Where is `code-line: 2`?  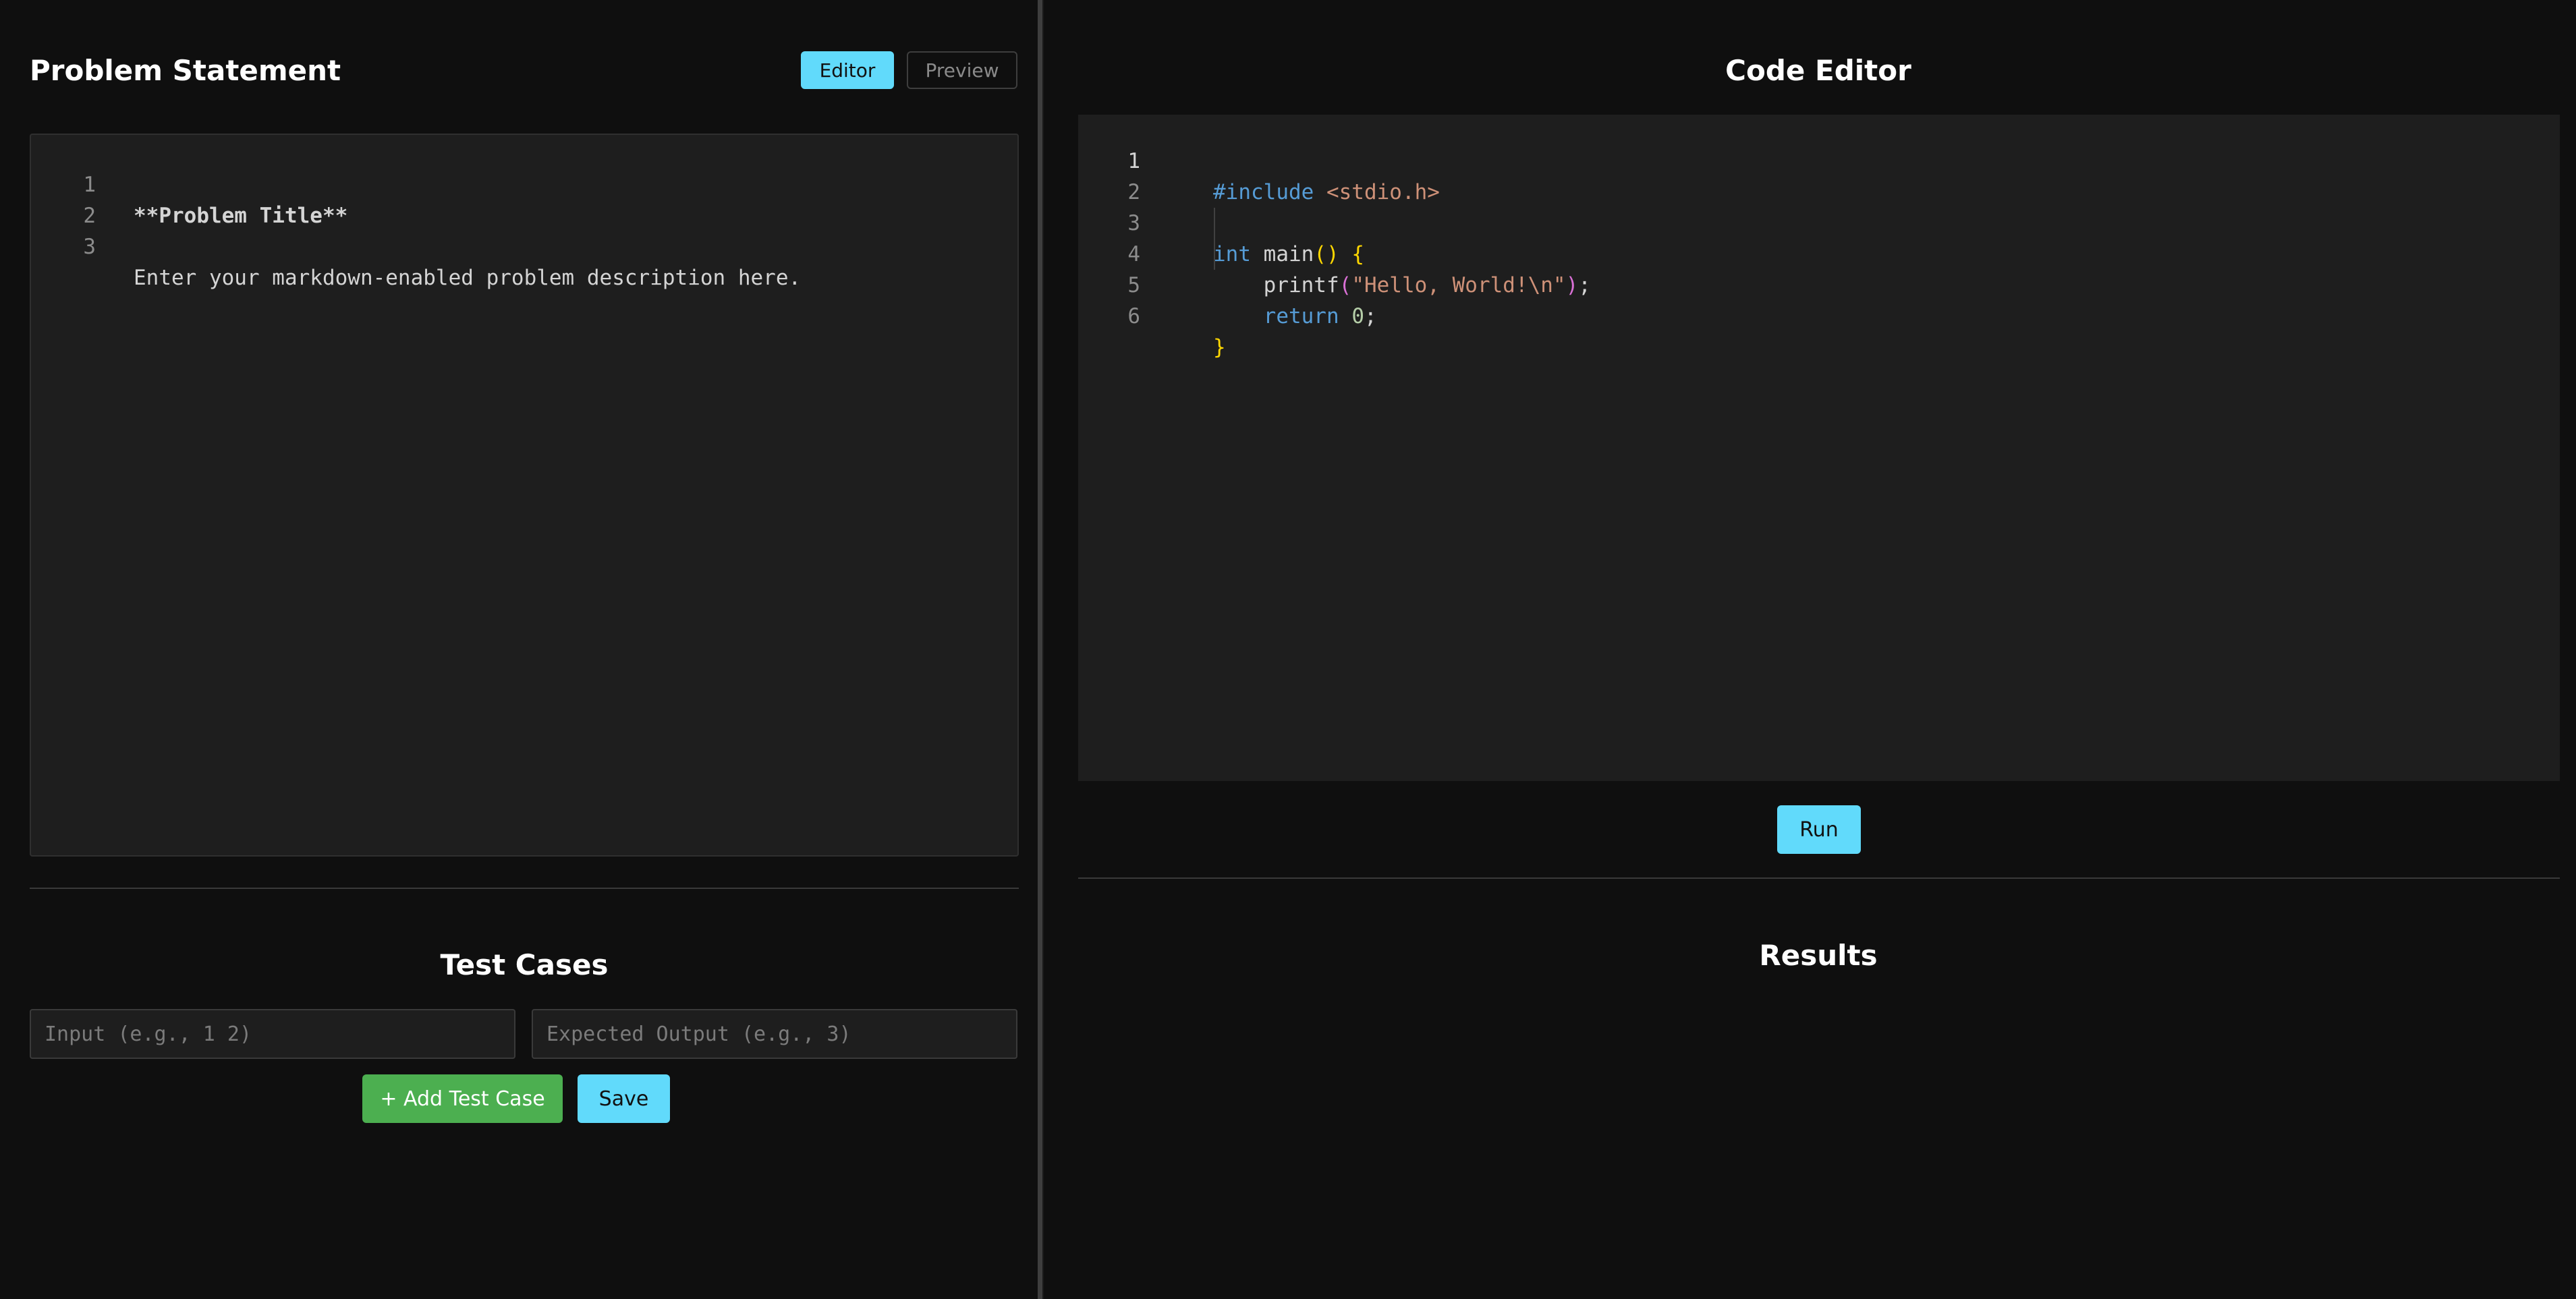
code-line: 2 is located at coordinates (1819, 175).